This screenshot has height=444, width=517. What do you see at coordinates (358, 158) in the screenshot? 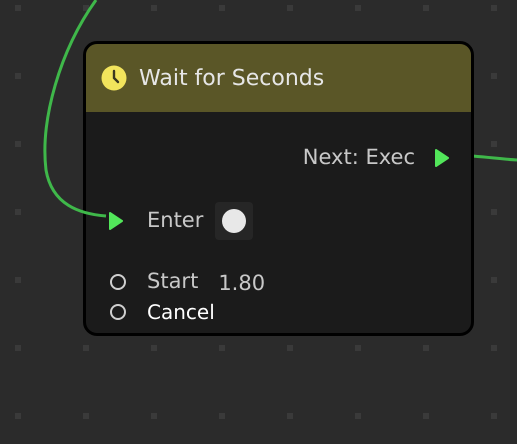
I see `output-label: Next: Exec` at bounding box center [358, 158].